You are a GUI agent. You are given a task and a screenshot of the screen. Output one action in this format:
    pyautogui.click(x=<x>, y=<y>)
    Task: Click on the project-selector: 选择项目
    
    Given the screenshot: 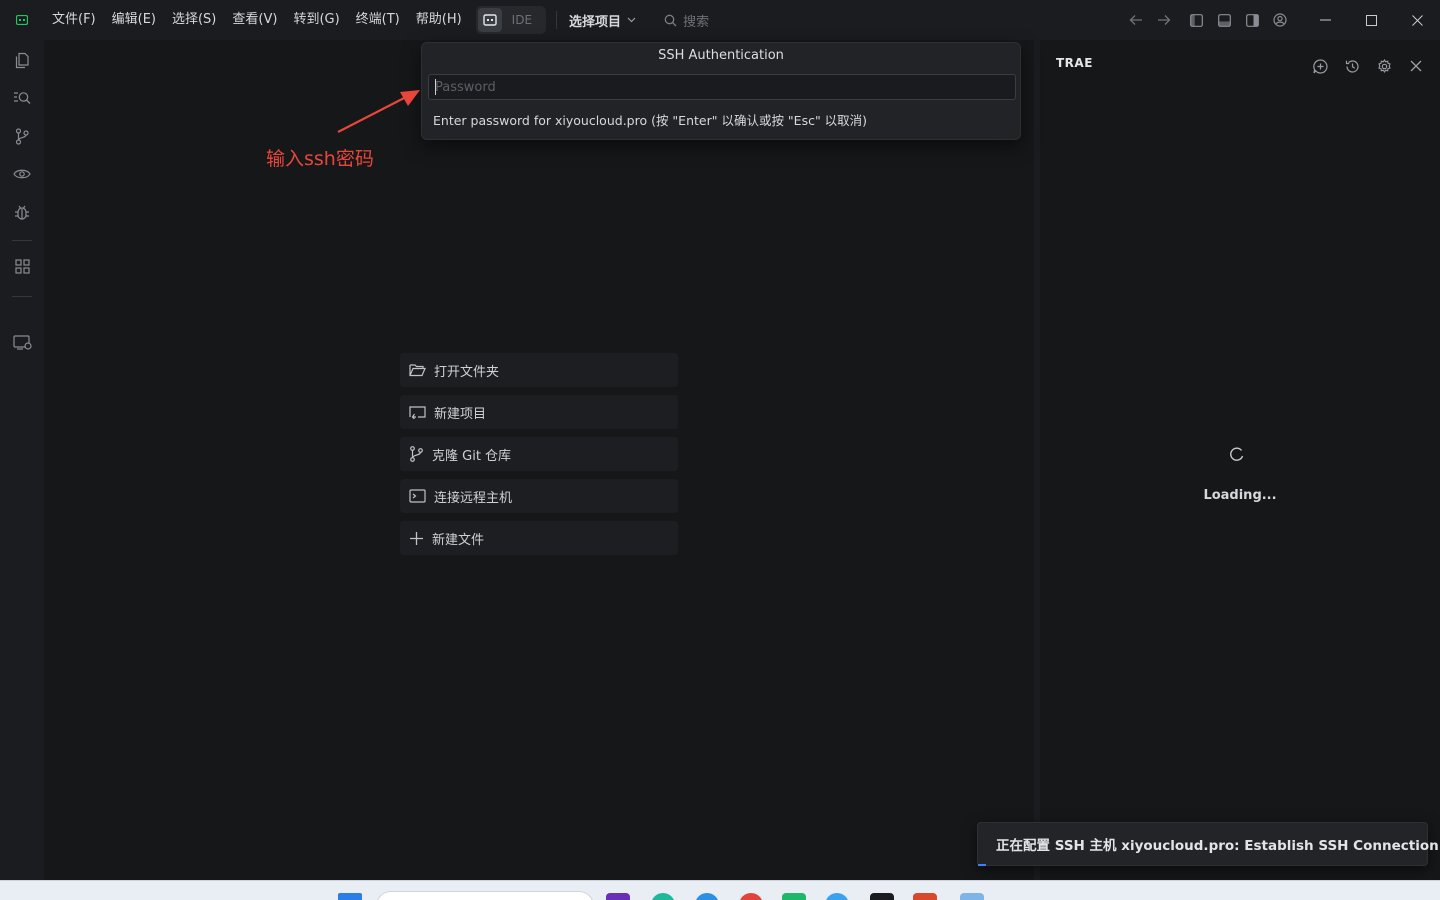 What is the action you would take?
    pyautogui.click(x=602, y=20)
    